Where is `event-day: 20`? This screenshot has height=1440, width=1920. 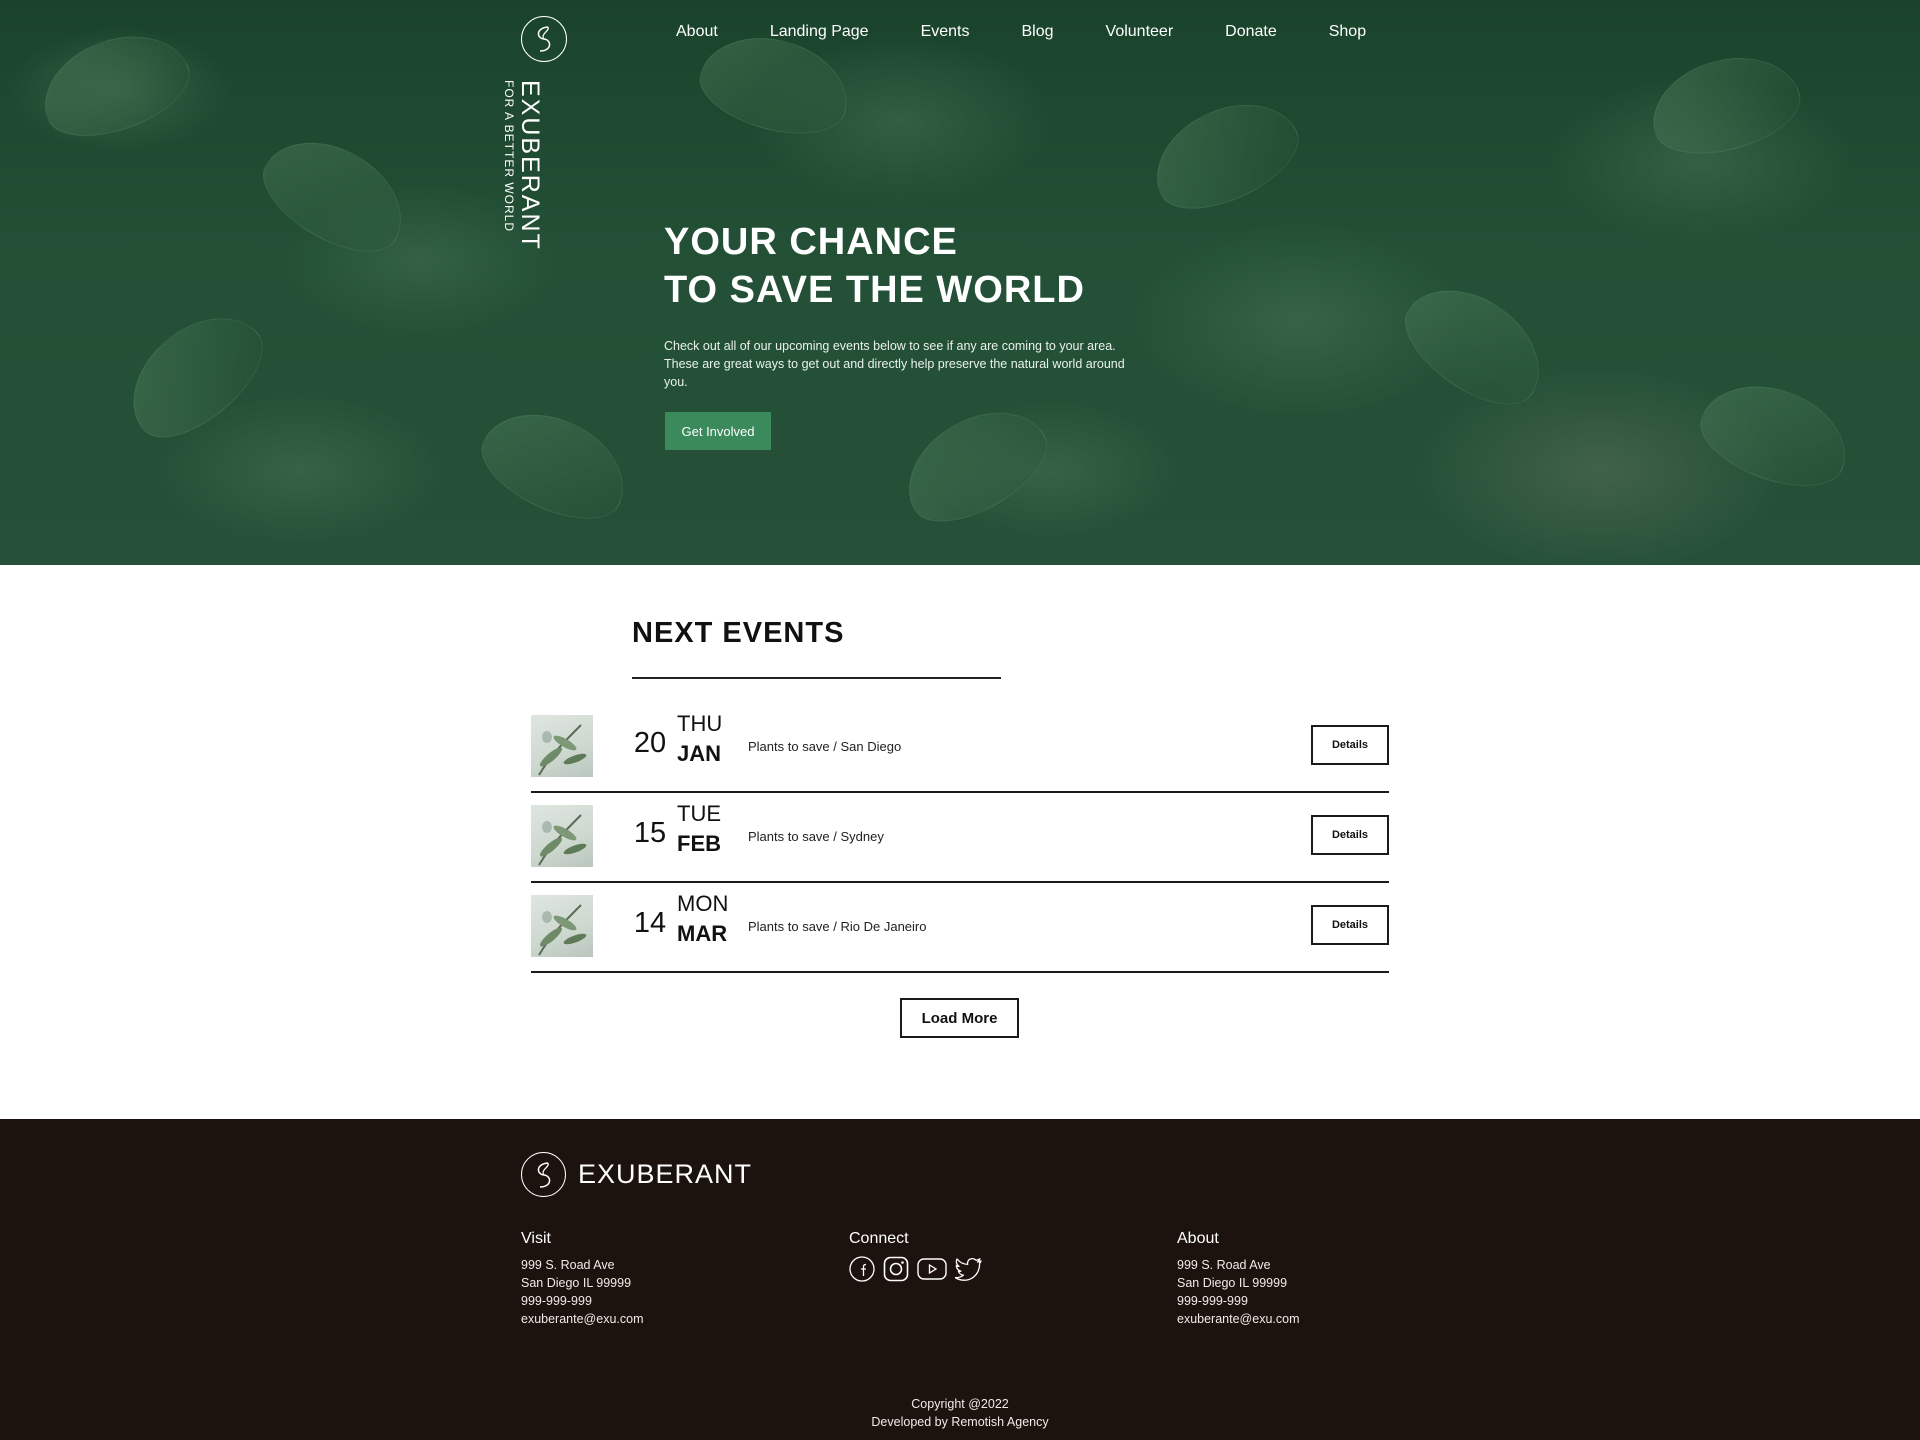 event-day: 20 is located at coordinates (650, 743).